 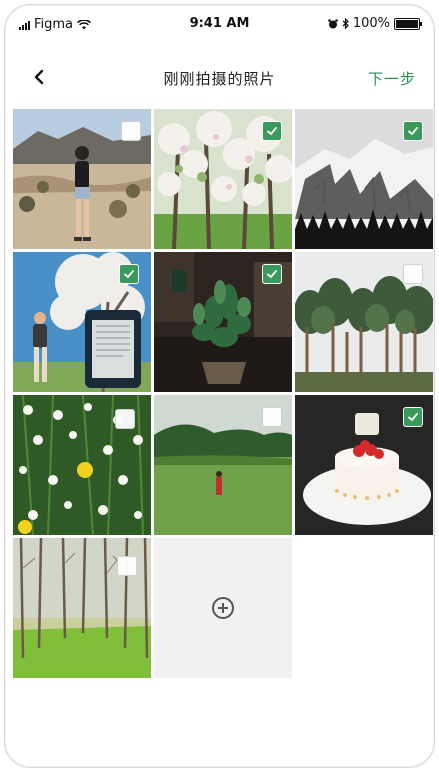 What do you see at coordinates (408, 23) in the screenshot?
I see `battery-icon` at bounding box center [408, 23].